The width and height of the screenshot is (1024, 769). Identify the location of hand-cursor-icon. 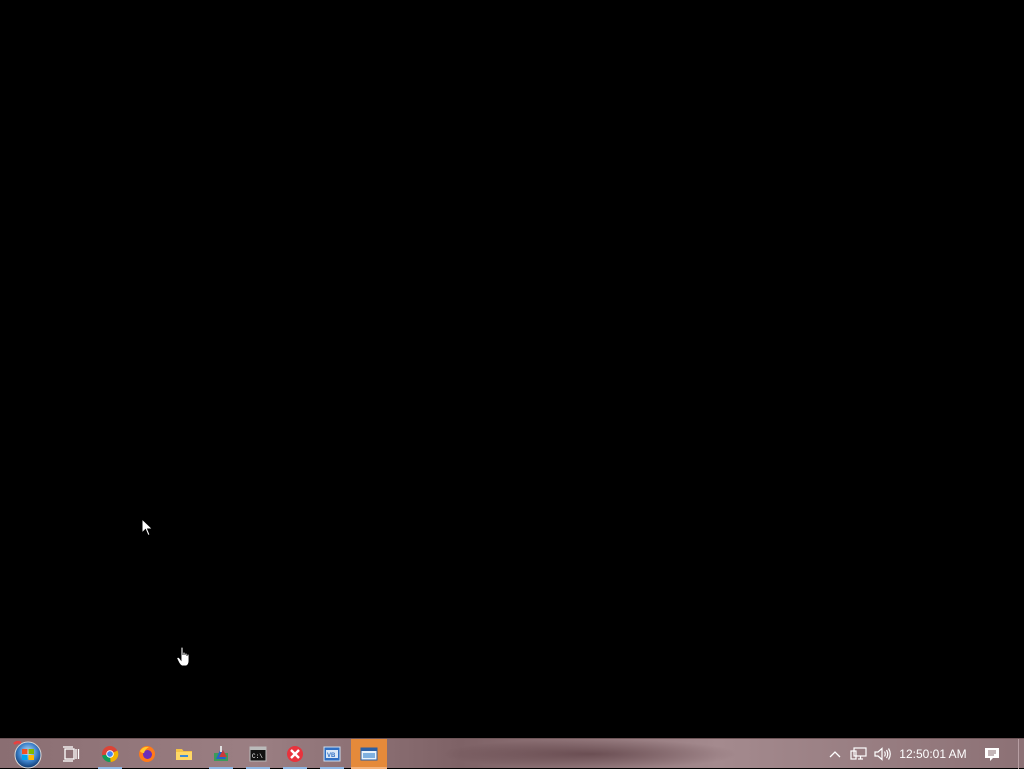
(183, 656).